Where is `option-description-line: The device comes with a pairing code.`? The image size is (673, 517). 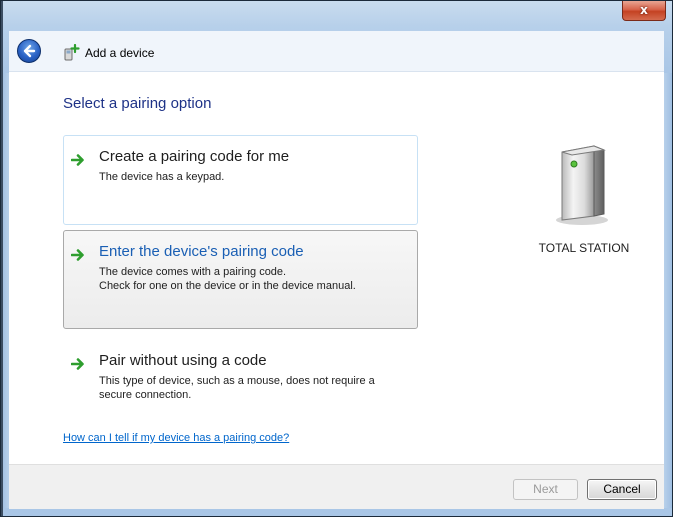 option-description-line: The device comes with a pairing code. is located at coordinates (193, 272).